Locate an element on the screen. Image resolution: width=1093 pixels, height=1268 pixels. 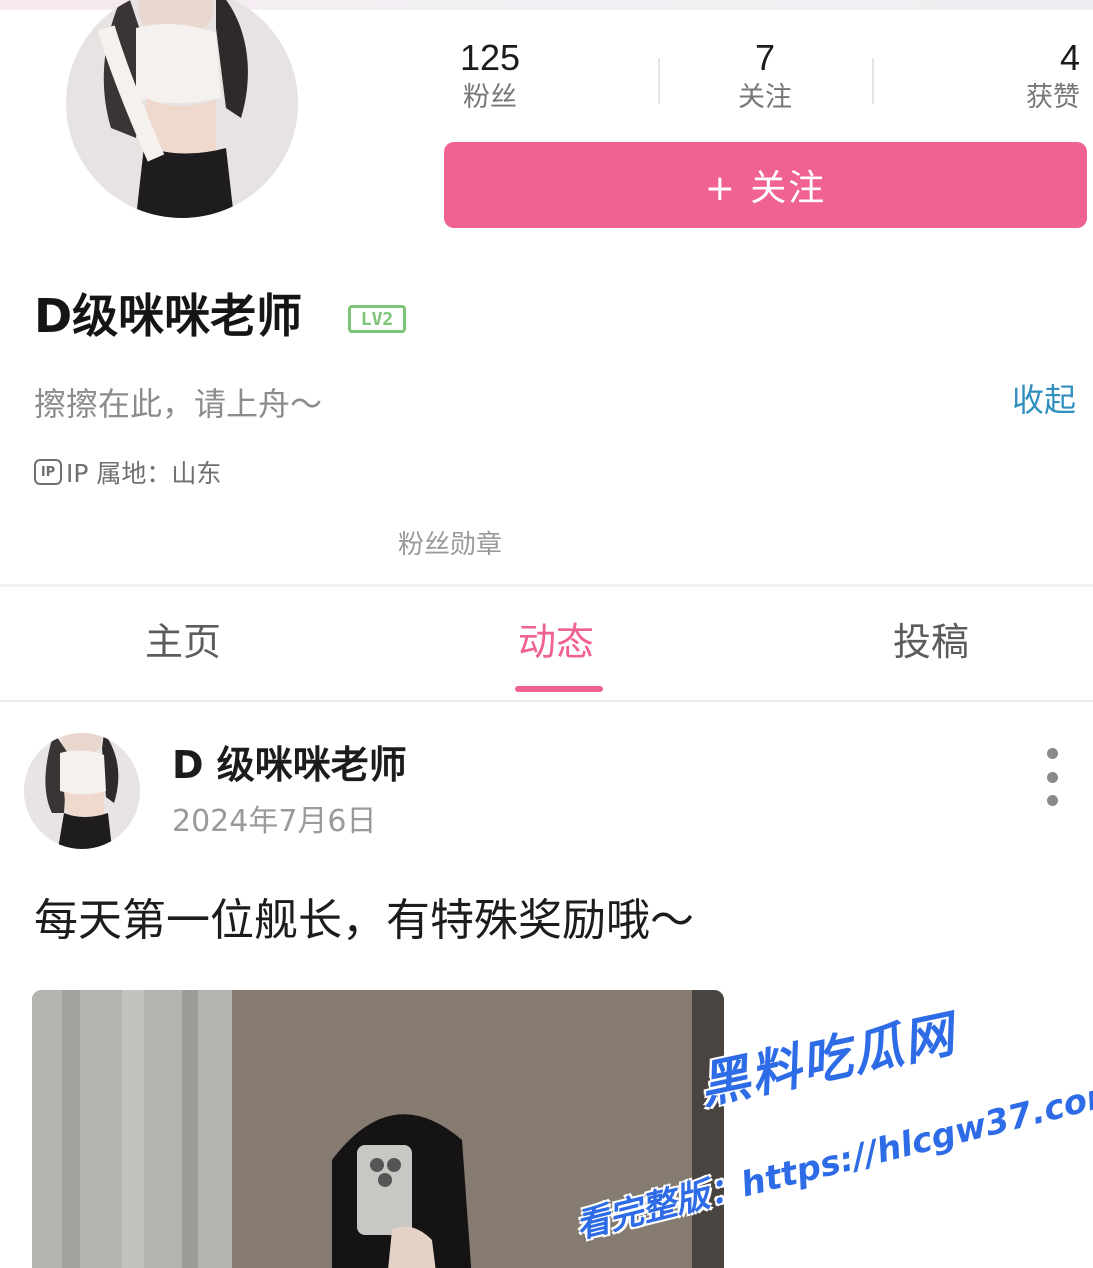
post-author-name: D 级咪咪老师 is located at coordinates (289, 765).